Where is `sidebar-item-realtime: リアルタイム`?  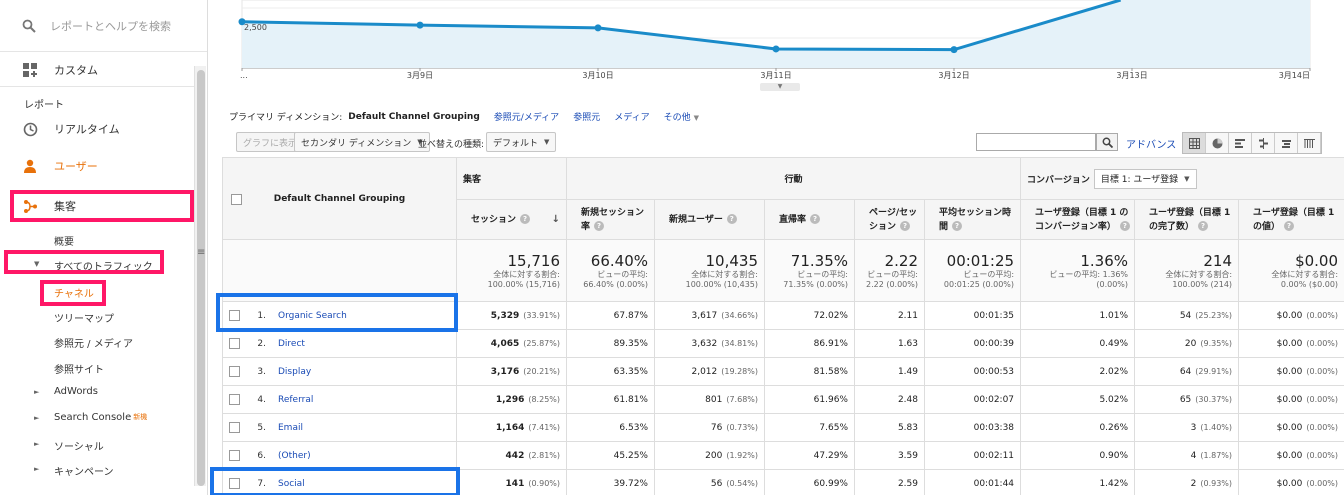 sidebar-item-realtime: リアルタイム is located at coordinates (60, 129).